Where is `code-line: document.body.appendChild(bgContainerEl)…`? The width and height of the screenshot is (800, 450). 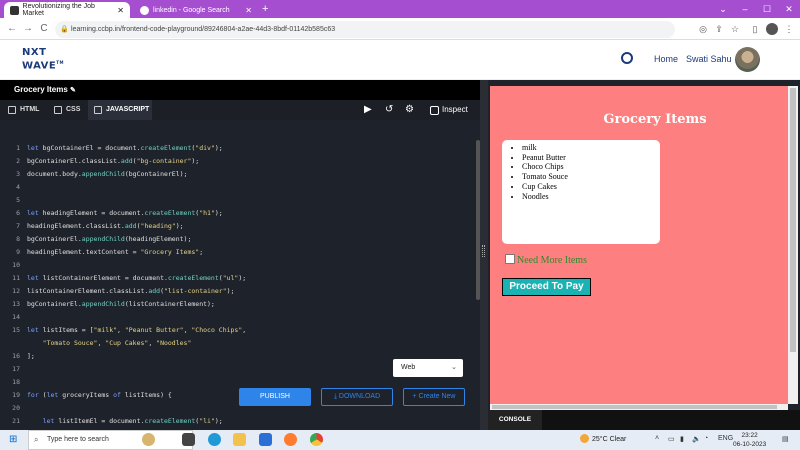
code-line: document.body.appendChild(bgContainerEl)… is located at coordinates (107, 174).